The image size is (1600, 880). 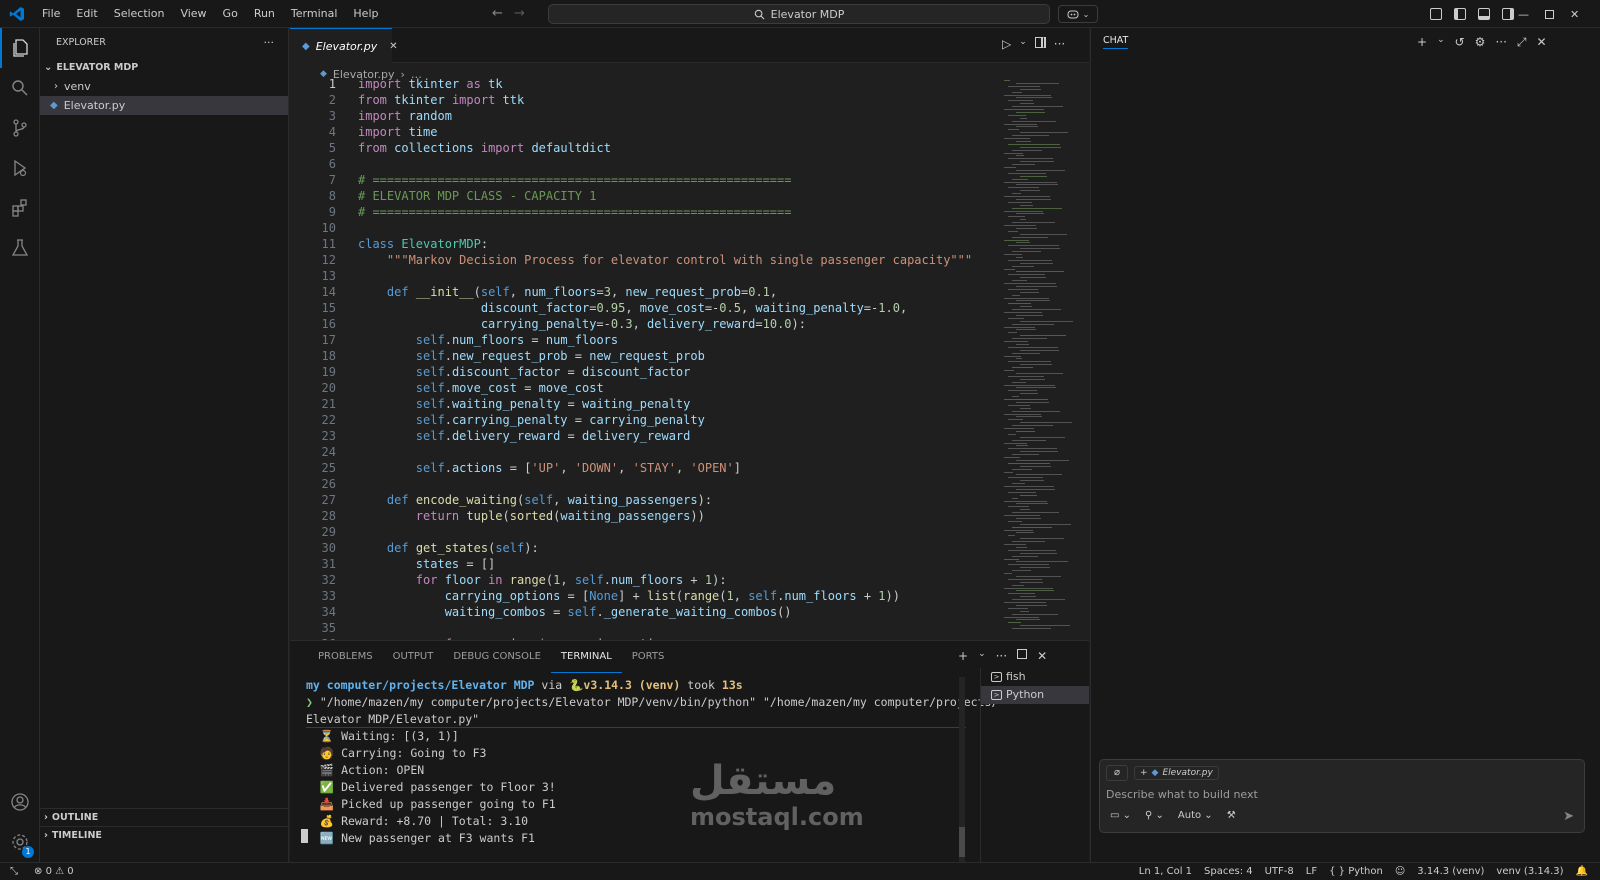 What do you see at coordinates (14, 871) in the screenshot?
I see `remote-icon: ⤡` at bounding box center [14, 871].